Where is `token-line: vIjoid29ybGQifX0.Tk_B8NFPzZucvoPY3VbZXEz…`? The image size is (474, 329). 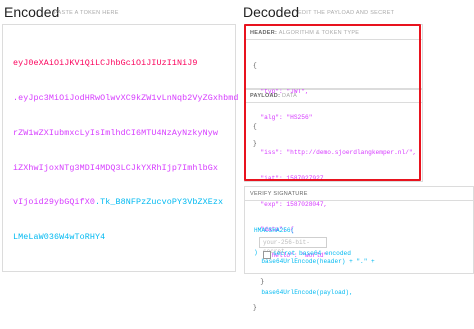
token-line: vIjoid29ybGQifX0.Tk_B8NFPzZucvoPY3VbZXEz… is located at coordinates (126, 203).